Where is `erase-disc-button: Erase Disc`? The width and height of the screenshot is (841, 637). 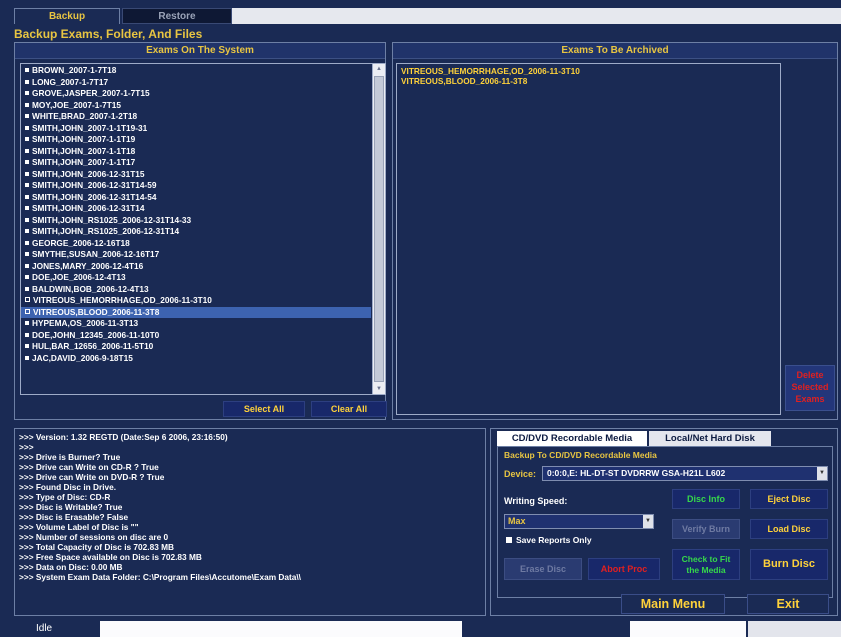
erase-disc-button: Erase Disc is located at coordinates (543, 569).